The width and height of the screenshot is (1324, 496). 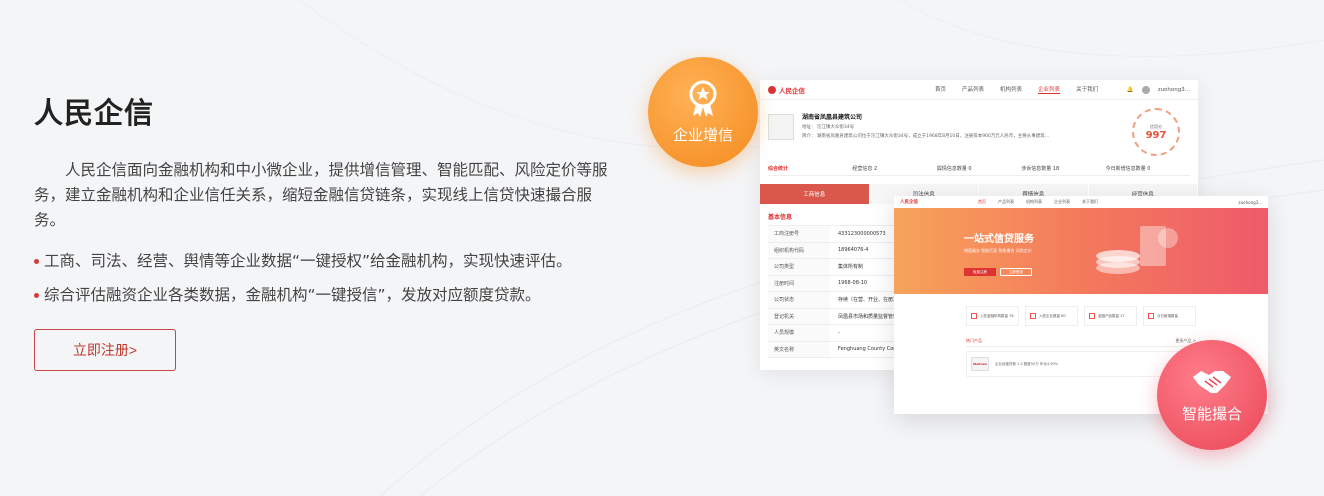 What do you see at coordinates (1169, 316) in the screenshot?
I see `stat-card: 今日新增数量` at bounding box center [1169, 316].